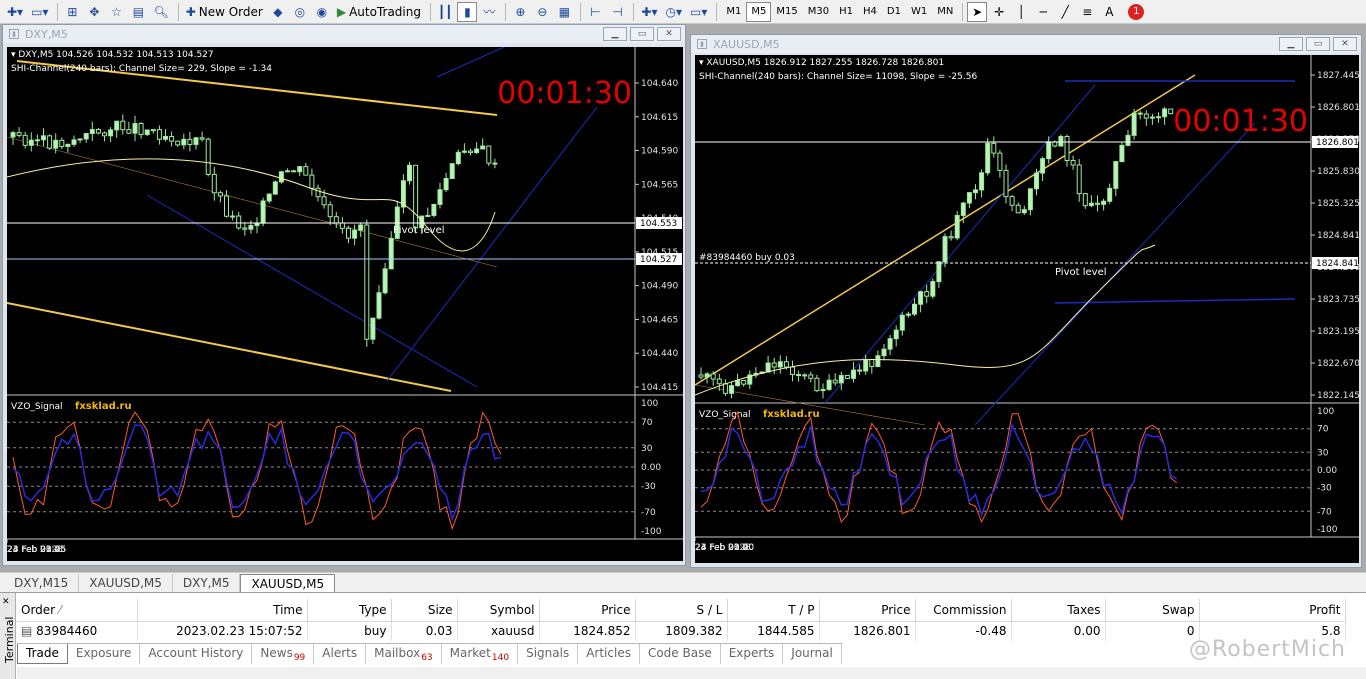 The image size is (1366, 679). What do you see at coordinates (1087, 12) in the screenshot?
I see `fibonacci-icon: ≡` at bounding box center [1087, 12].